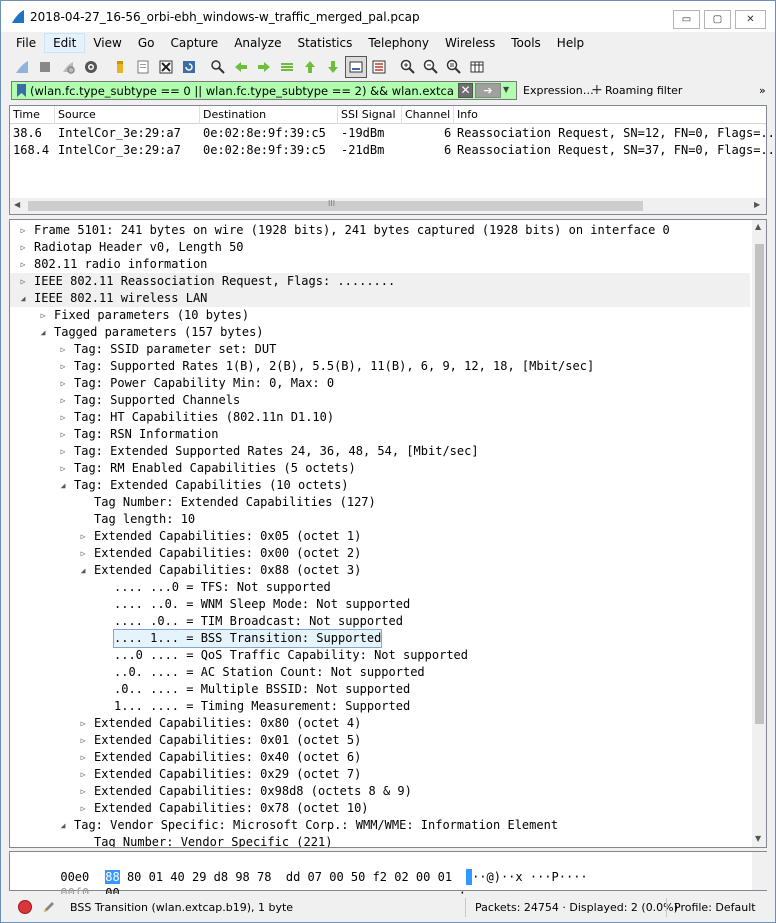 The height and width of the screenshot is (923, 776). What do you see at coordinates (380, 383) in the screenshot?
I see `tree-row: ▷ Tag: Power Capability Min: 0, Max: 0` at bounding box center [380, 383].